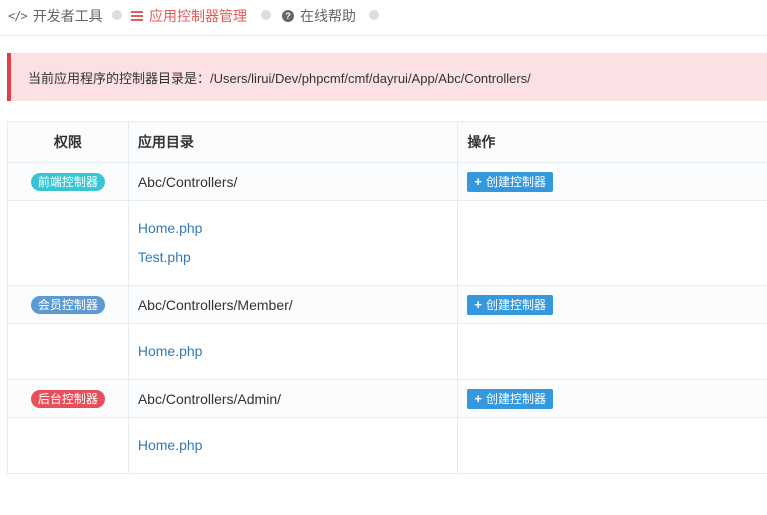  I want to click on frontend-controller-badge: 前端控制器, so click(67, 181).